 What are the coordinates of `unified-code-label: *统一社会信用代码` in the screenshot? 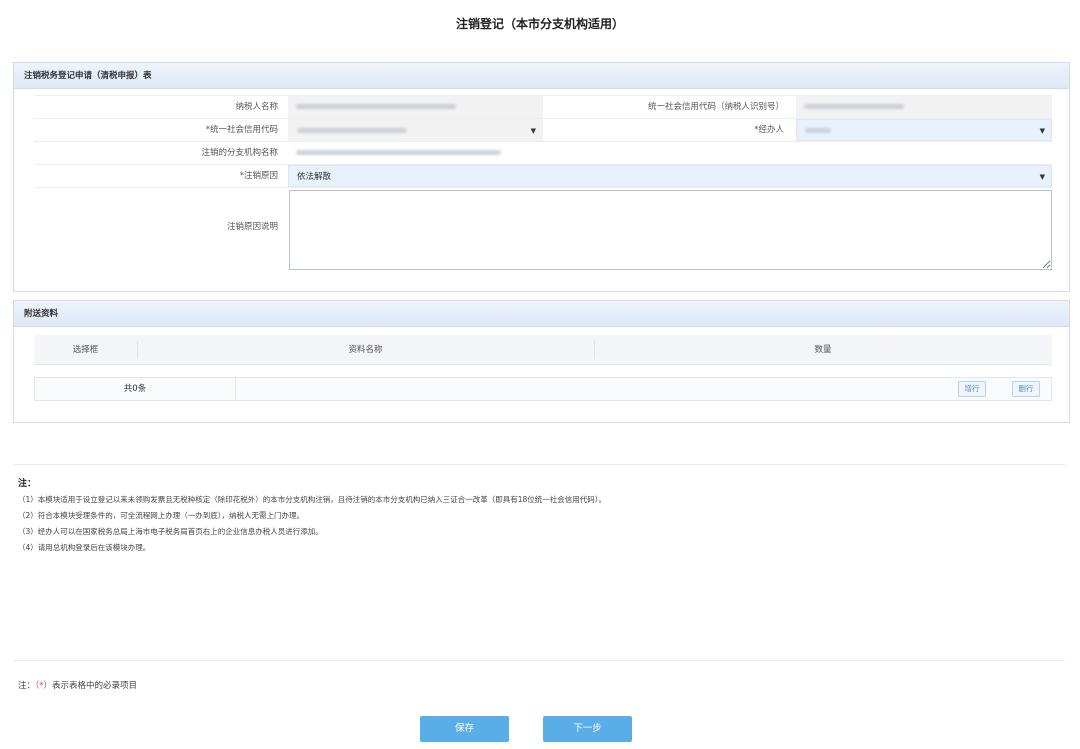 It's located at (241, 130).